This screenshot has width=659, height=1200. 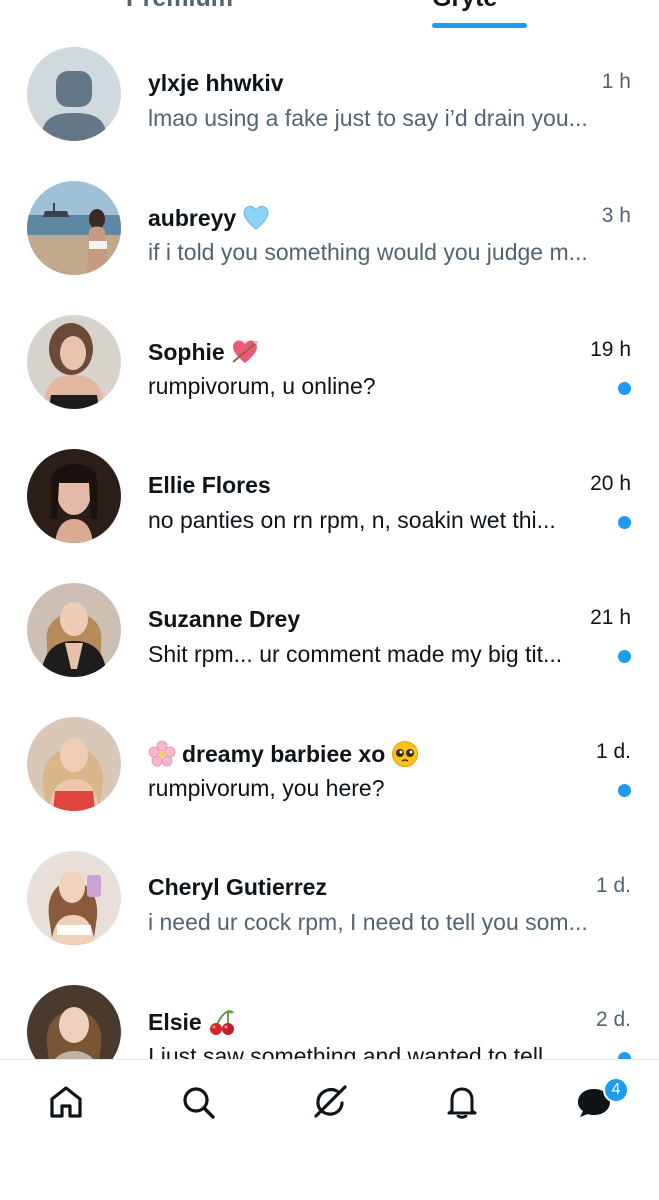 What do you see at coordinates (330, 1102) in the screenshot?
I see `grok-icon` at bounding box center [330, 1102].